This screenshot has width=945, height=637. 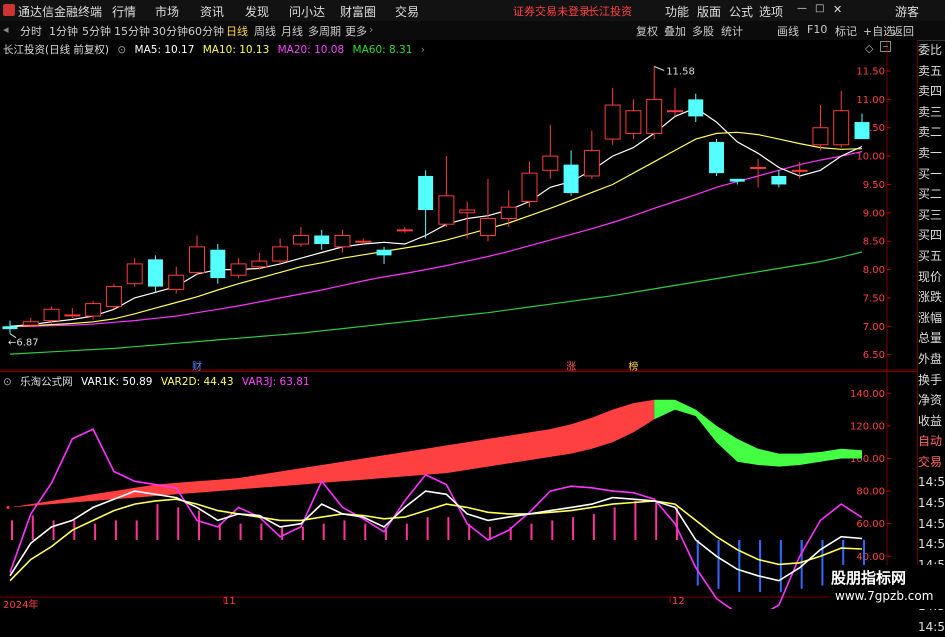 I want to click on menu-item-options: 选项, so click(x=771, y=11).